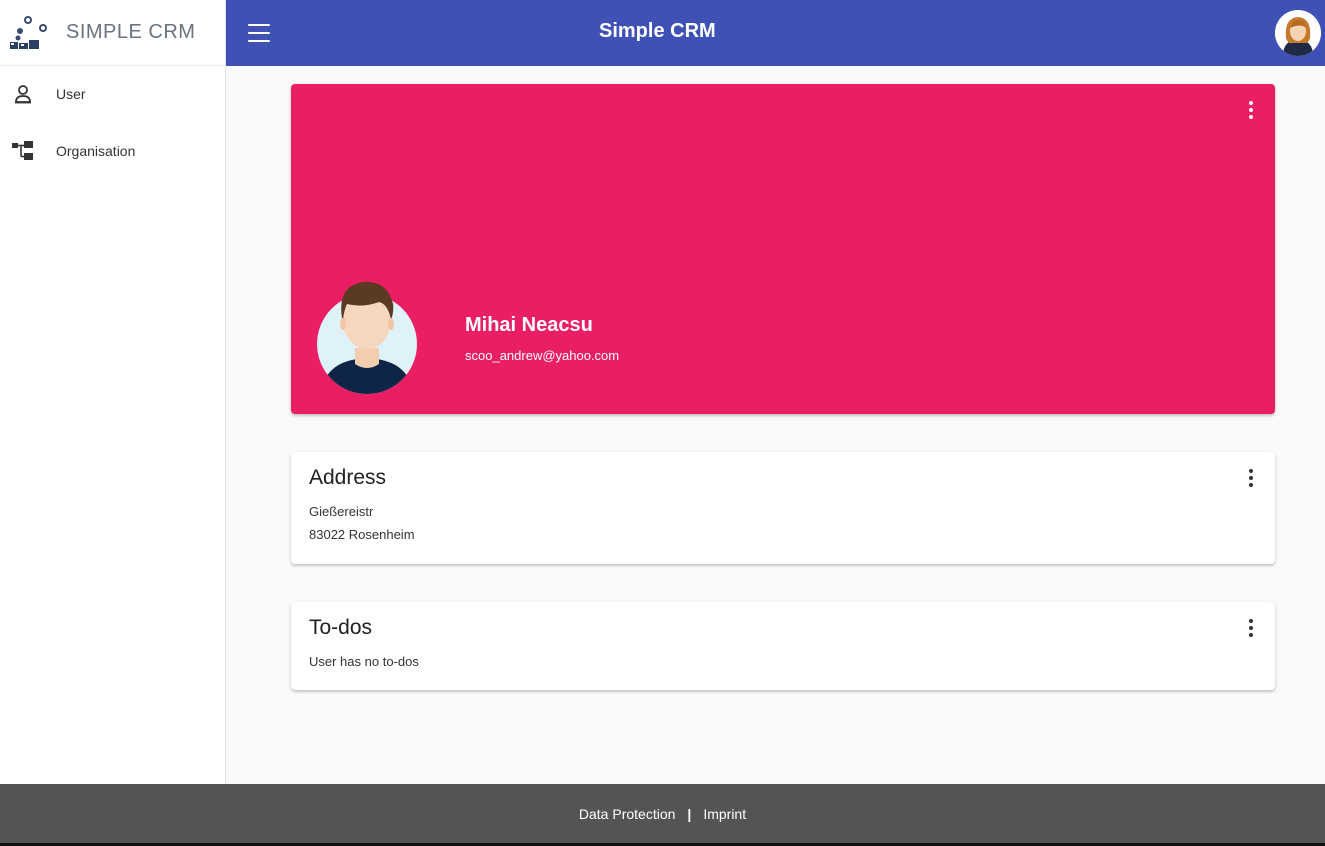  I want to click on profile-name: Mihai Neacsu, so click(529, 325).